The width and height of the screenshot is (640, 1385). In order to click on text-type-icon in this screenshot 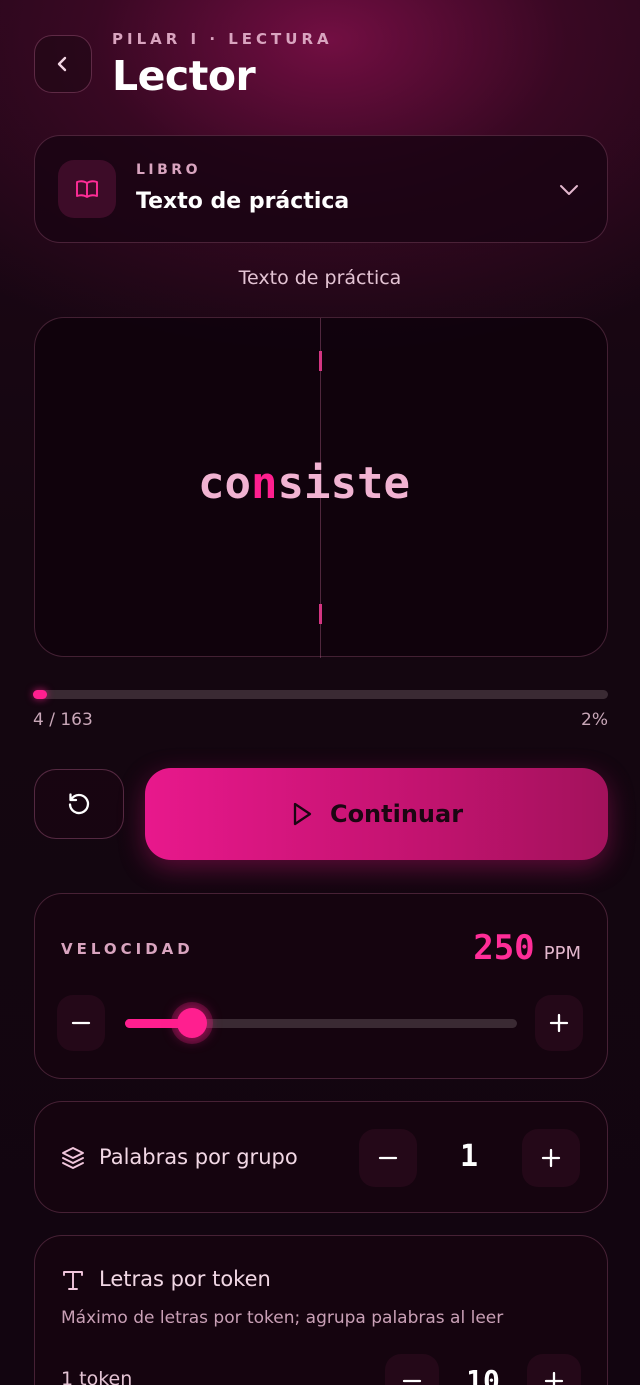, I will do `click(73, 1280)`.